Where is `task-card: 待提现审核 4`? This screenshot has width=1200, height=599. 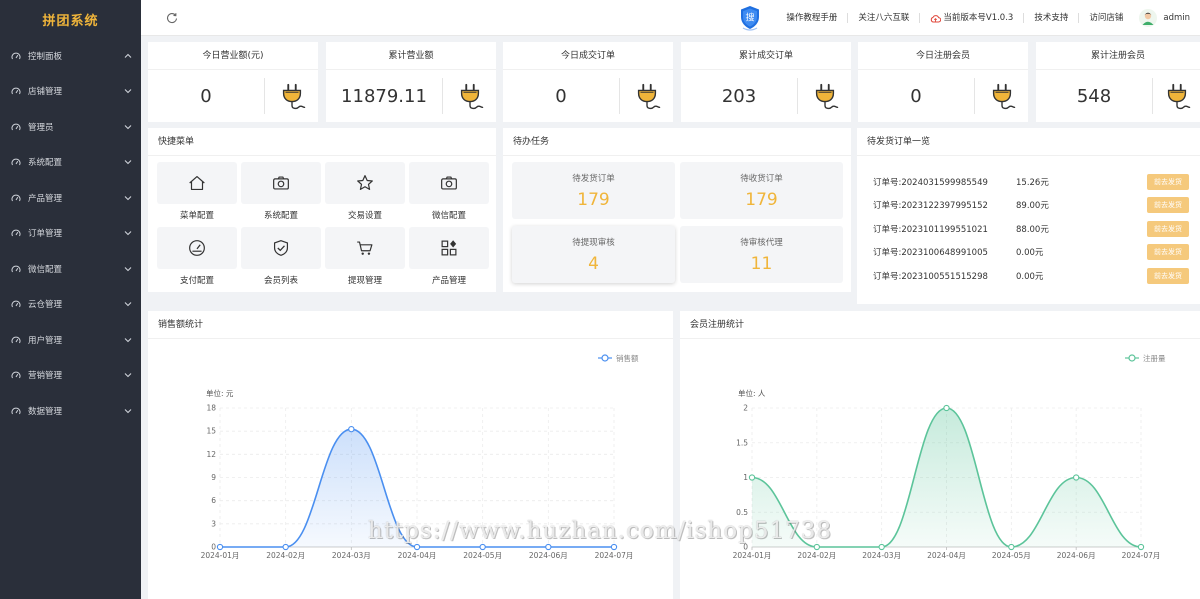 task-card: 待提现审核 4 is located at coordinates (593, 254).